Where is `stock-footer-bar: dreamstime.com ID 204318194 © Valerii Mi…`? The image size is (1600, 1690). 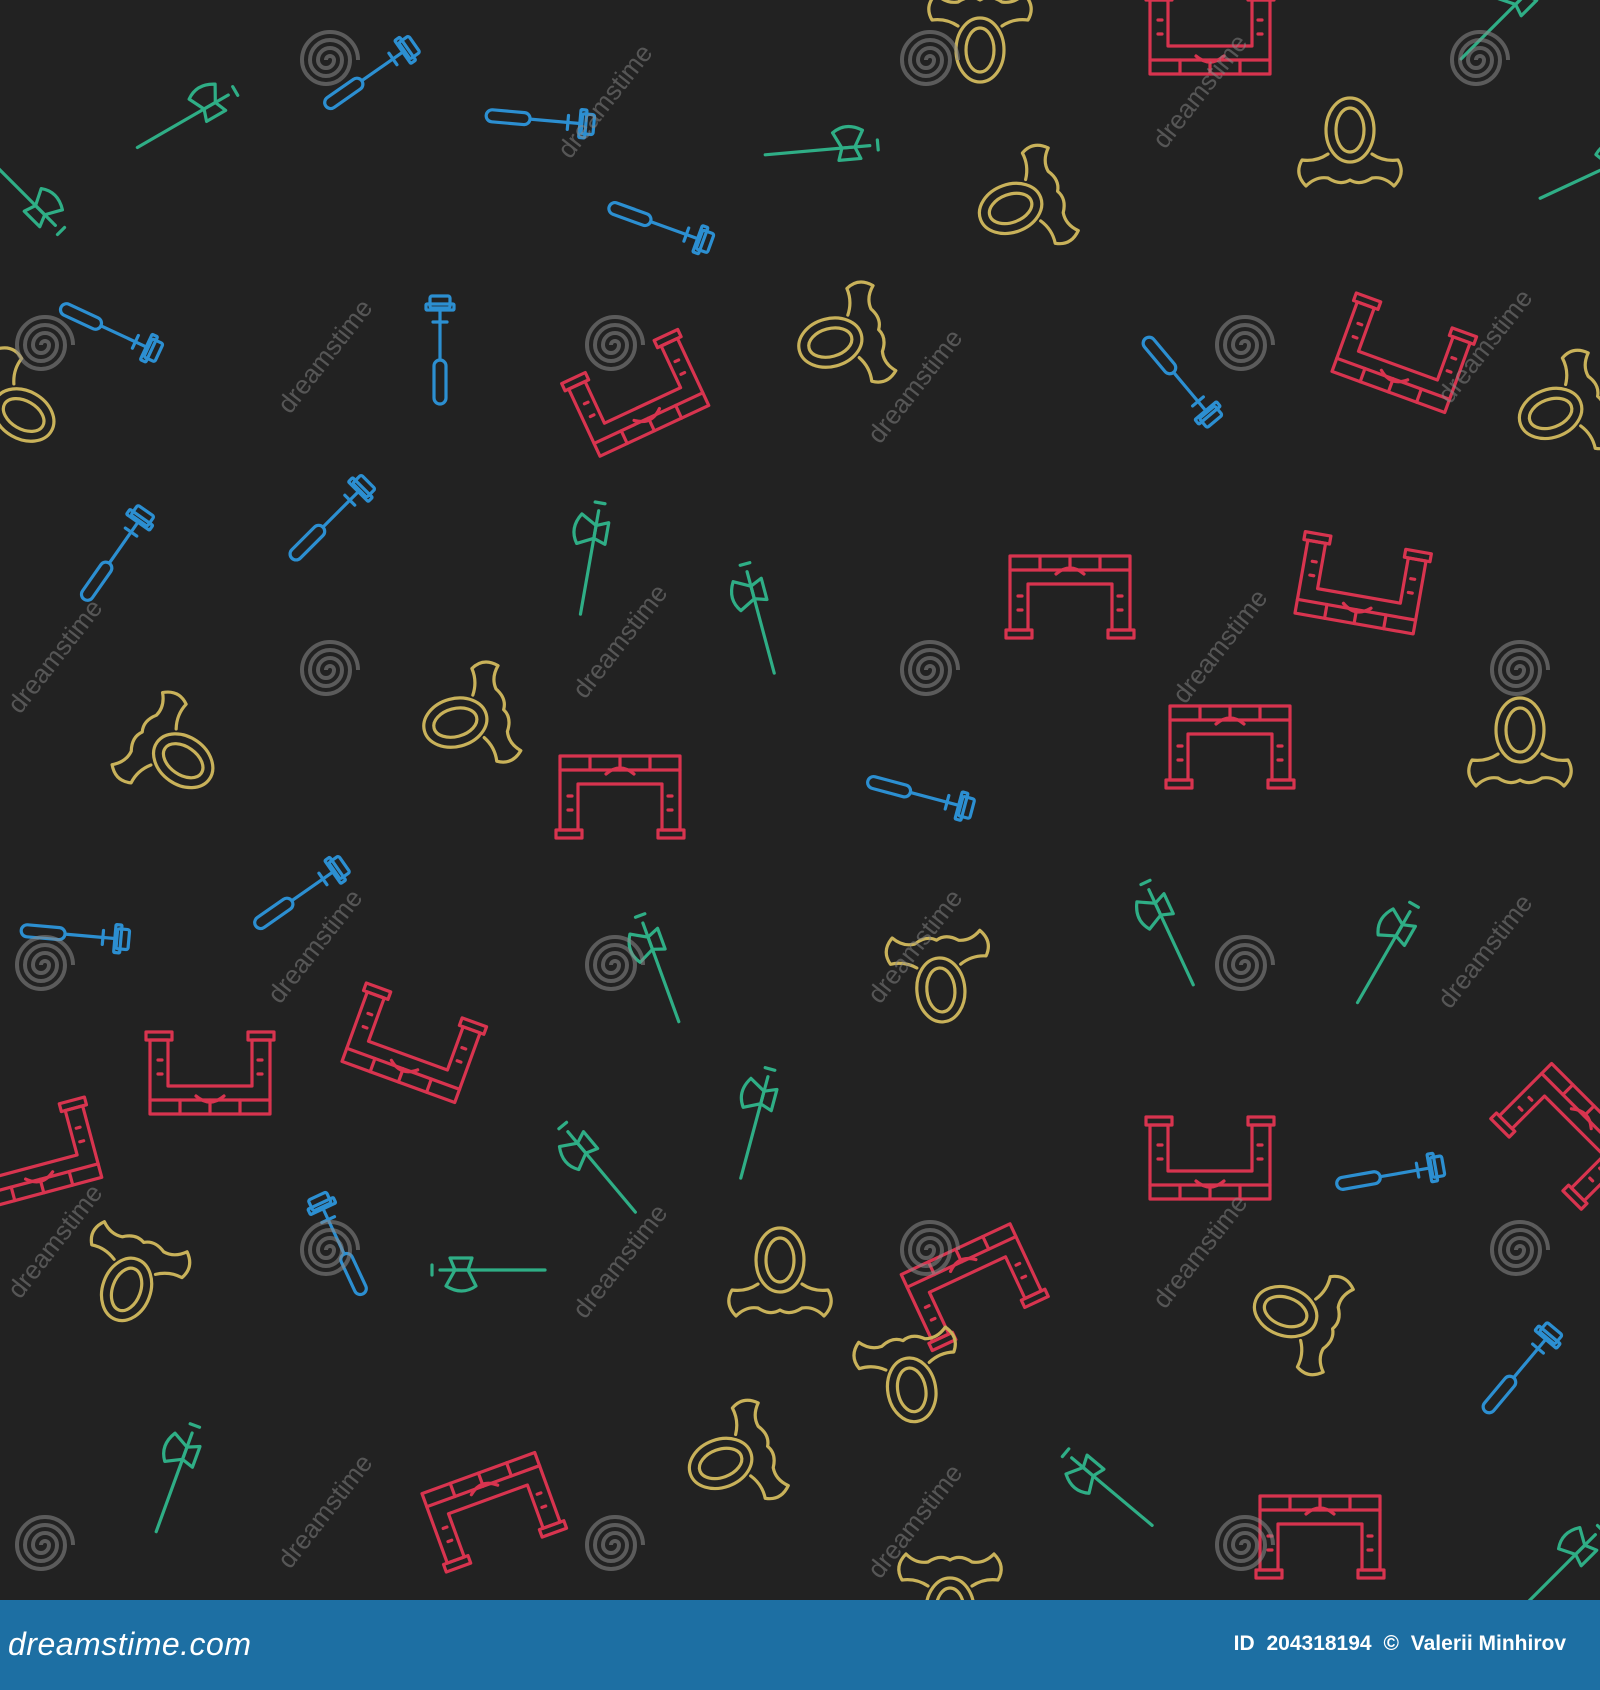
stock-footer-bar: dreamstime.com ID 204318194 © Valerii Mi… is located at coordinates (800, 1645).